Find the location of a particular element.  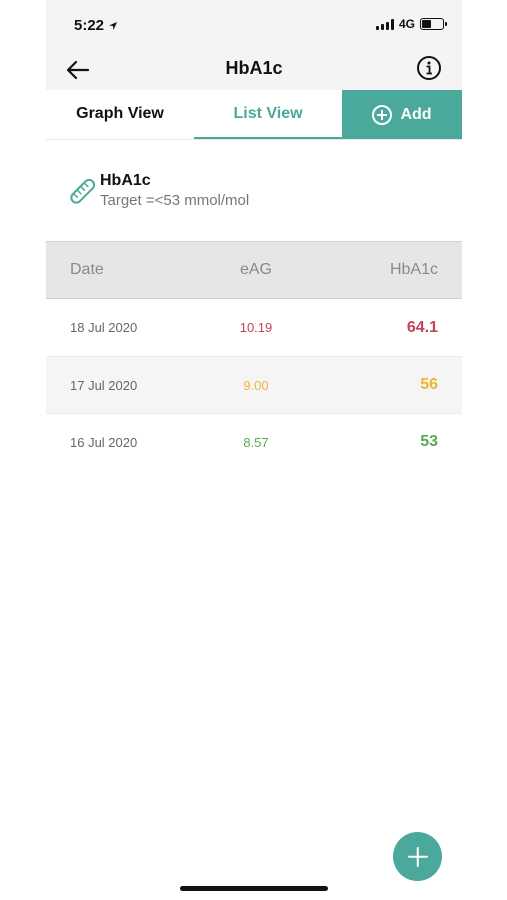

info-icon is located at coordinates (429, 68).